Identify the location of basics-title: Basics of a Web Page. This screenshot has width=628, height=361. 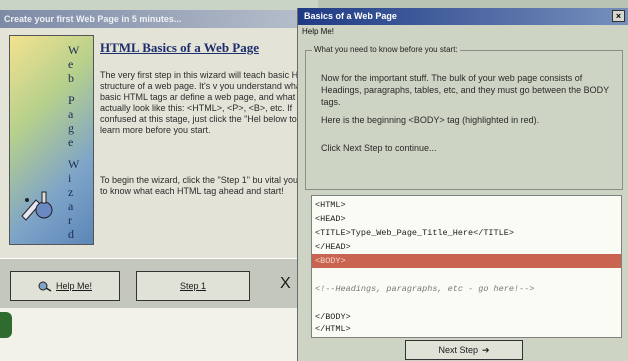
(350, 16).